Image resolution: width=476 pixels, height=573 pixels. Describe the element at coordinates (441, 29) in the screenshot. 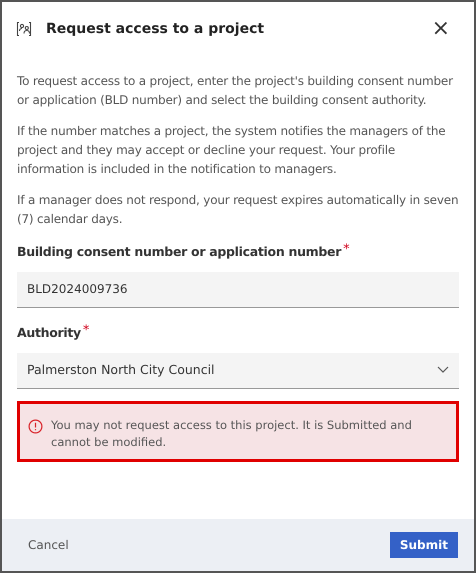

I see `close-button: ×` at that location.